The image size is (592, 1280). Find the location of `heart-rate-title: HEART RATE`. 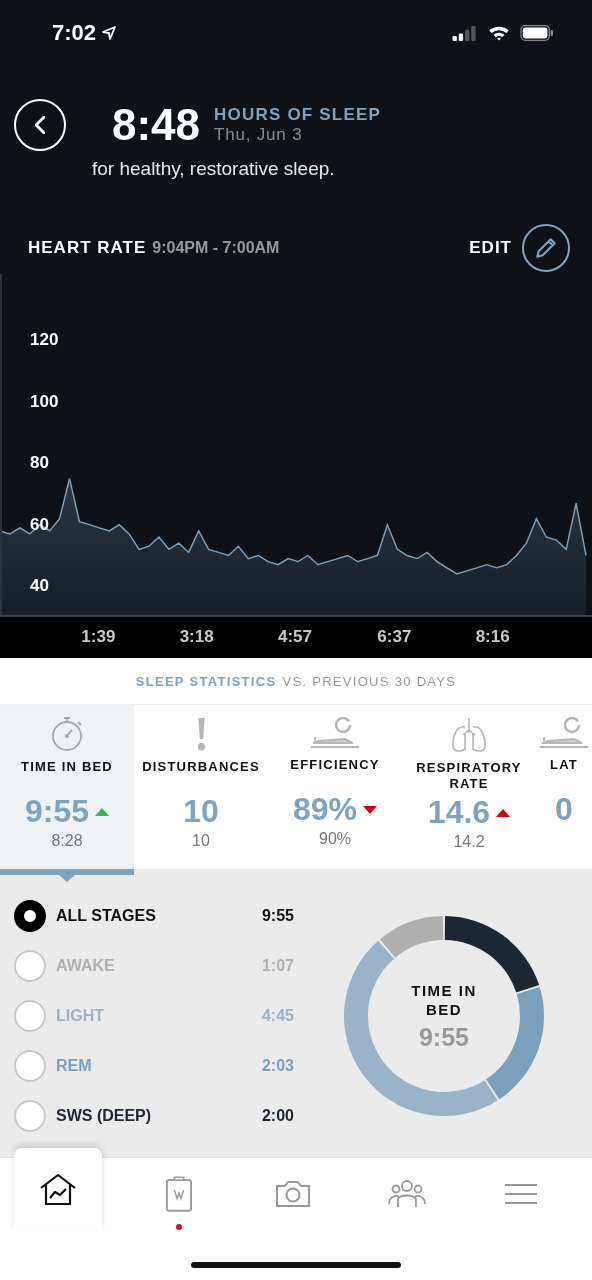

heart-rate-title: HEART RATE is located at coordinates (87, 248).